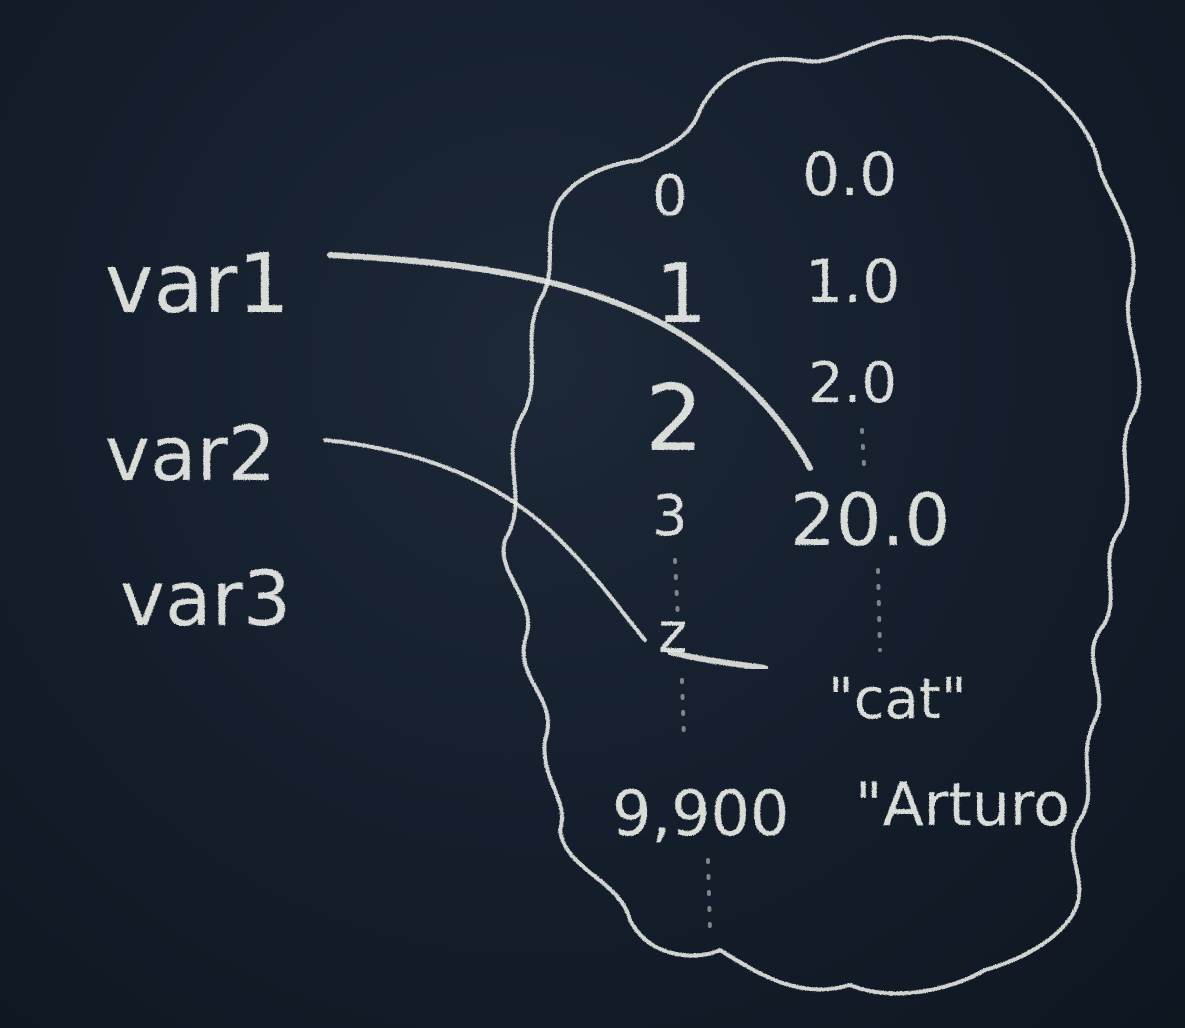 The height and width of the screenshot is (1028, 1185). I want to click on value-cat: "cat", so click(897, 699).